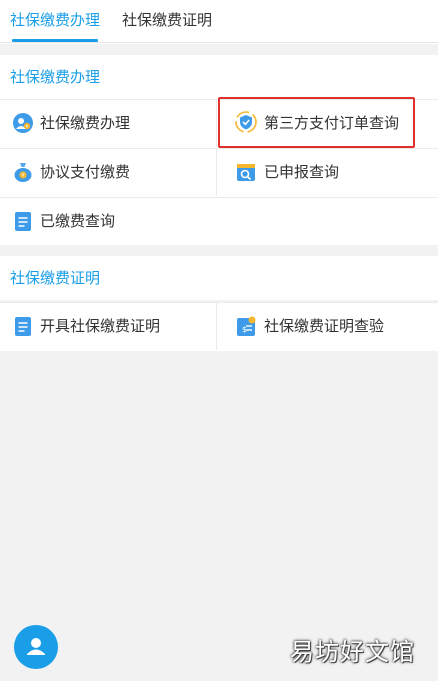 The width and height of the screenshot is (438, 681). What do you see at coordinates (246, 172) in the screenshot?
I see `search-document-icon` at bounding box center [246, 172].